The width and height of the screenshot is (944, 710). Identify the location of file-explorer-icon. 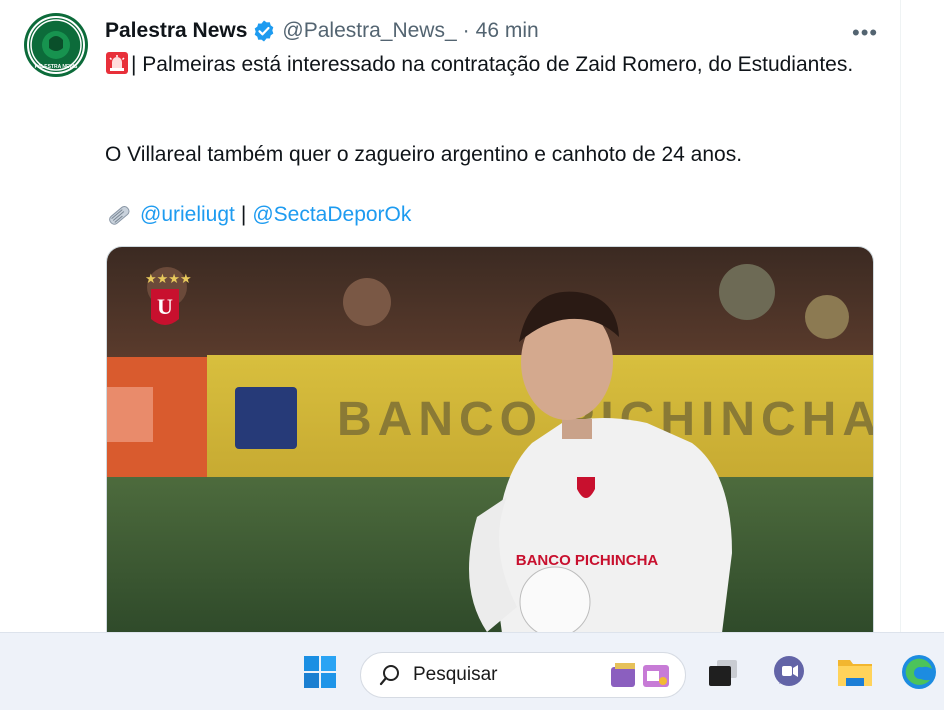
(855, 672).